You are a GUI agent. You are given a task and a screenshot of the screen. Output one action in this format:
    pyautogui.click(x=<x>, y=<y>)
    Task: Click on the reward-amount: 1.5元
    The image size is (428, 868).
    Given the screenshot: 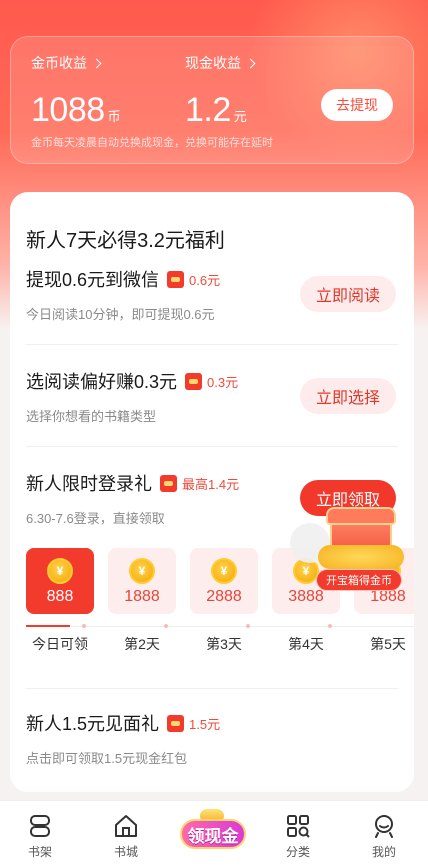 What is the action you would take?
    pyautogui.click(x=205, y=724)
    